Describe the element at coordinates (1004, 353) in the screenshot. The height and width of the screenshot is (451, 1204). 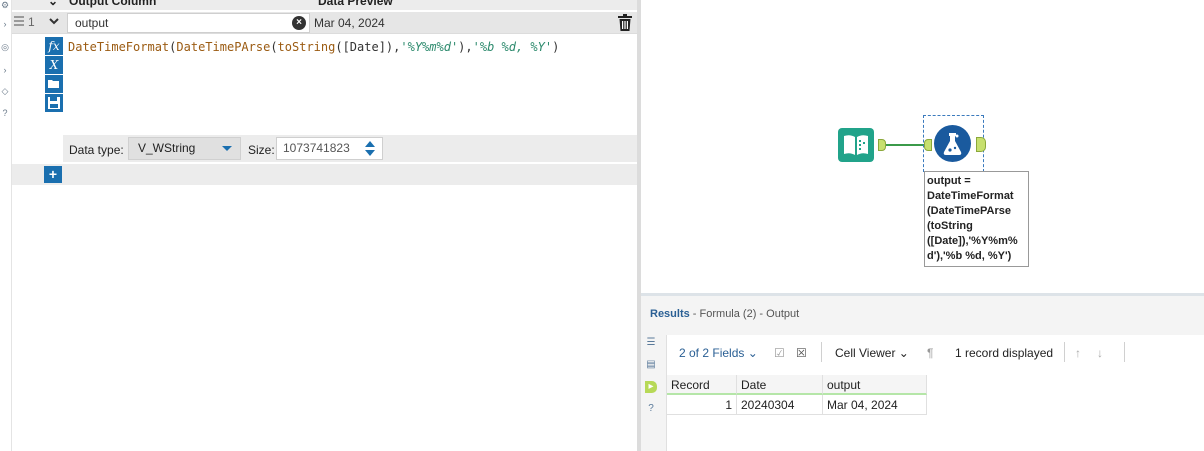
I see `records-status: 1 record displayed` at that location.